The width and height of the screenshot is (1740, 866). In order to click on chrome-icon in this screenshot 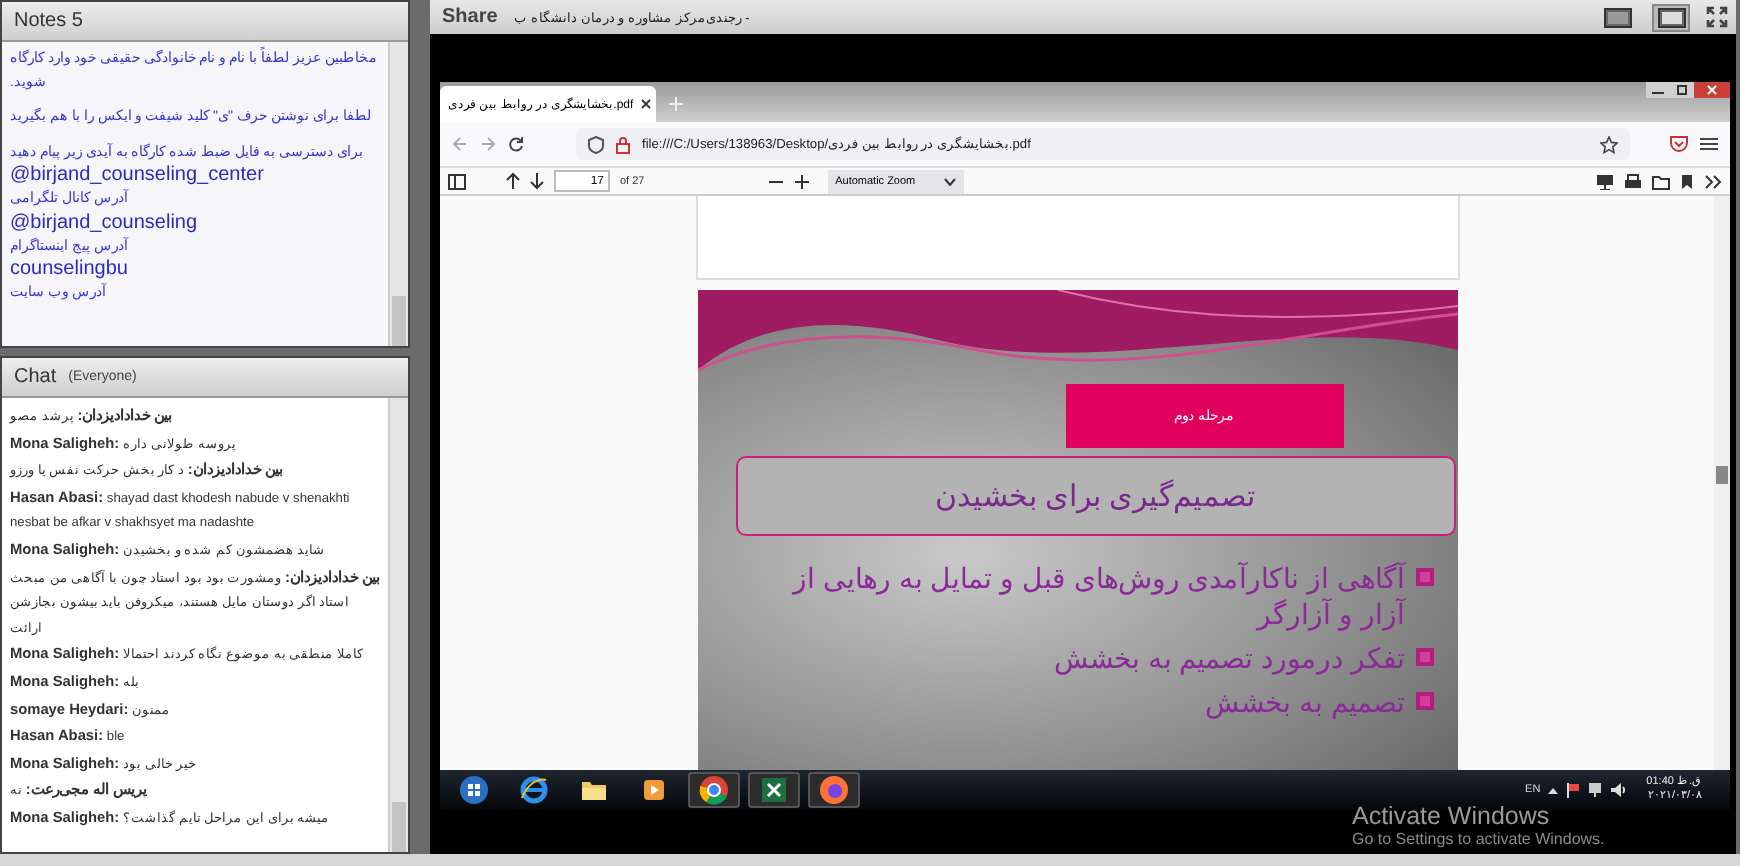, I will do `click(714, 790)`.